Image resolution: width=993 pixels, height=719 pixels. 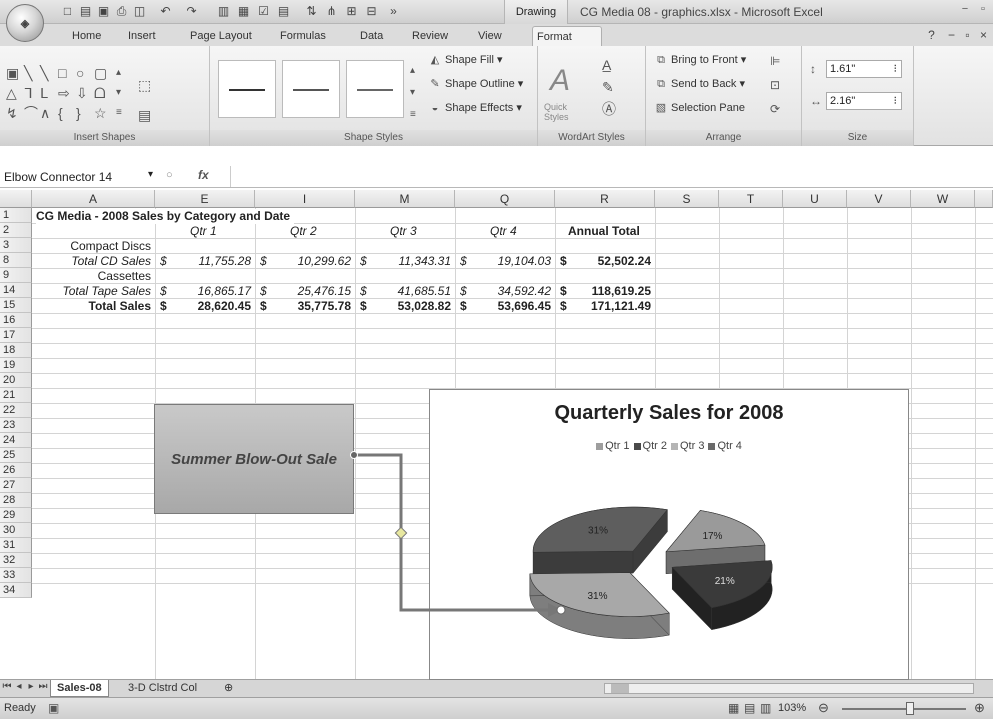 What do you see at coordinates (412, 71) in the screenshot?
I see `styles-scroll-up-icon: ▴` at bounding box center [412, 71].